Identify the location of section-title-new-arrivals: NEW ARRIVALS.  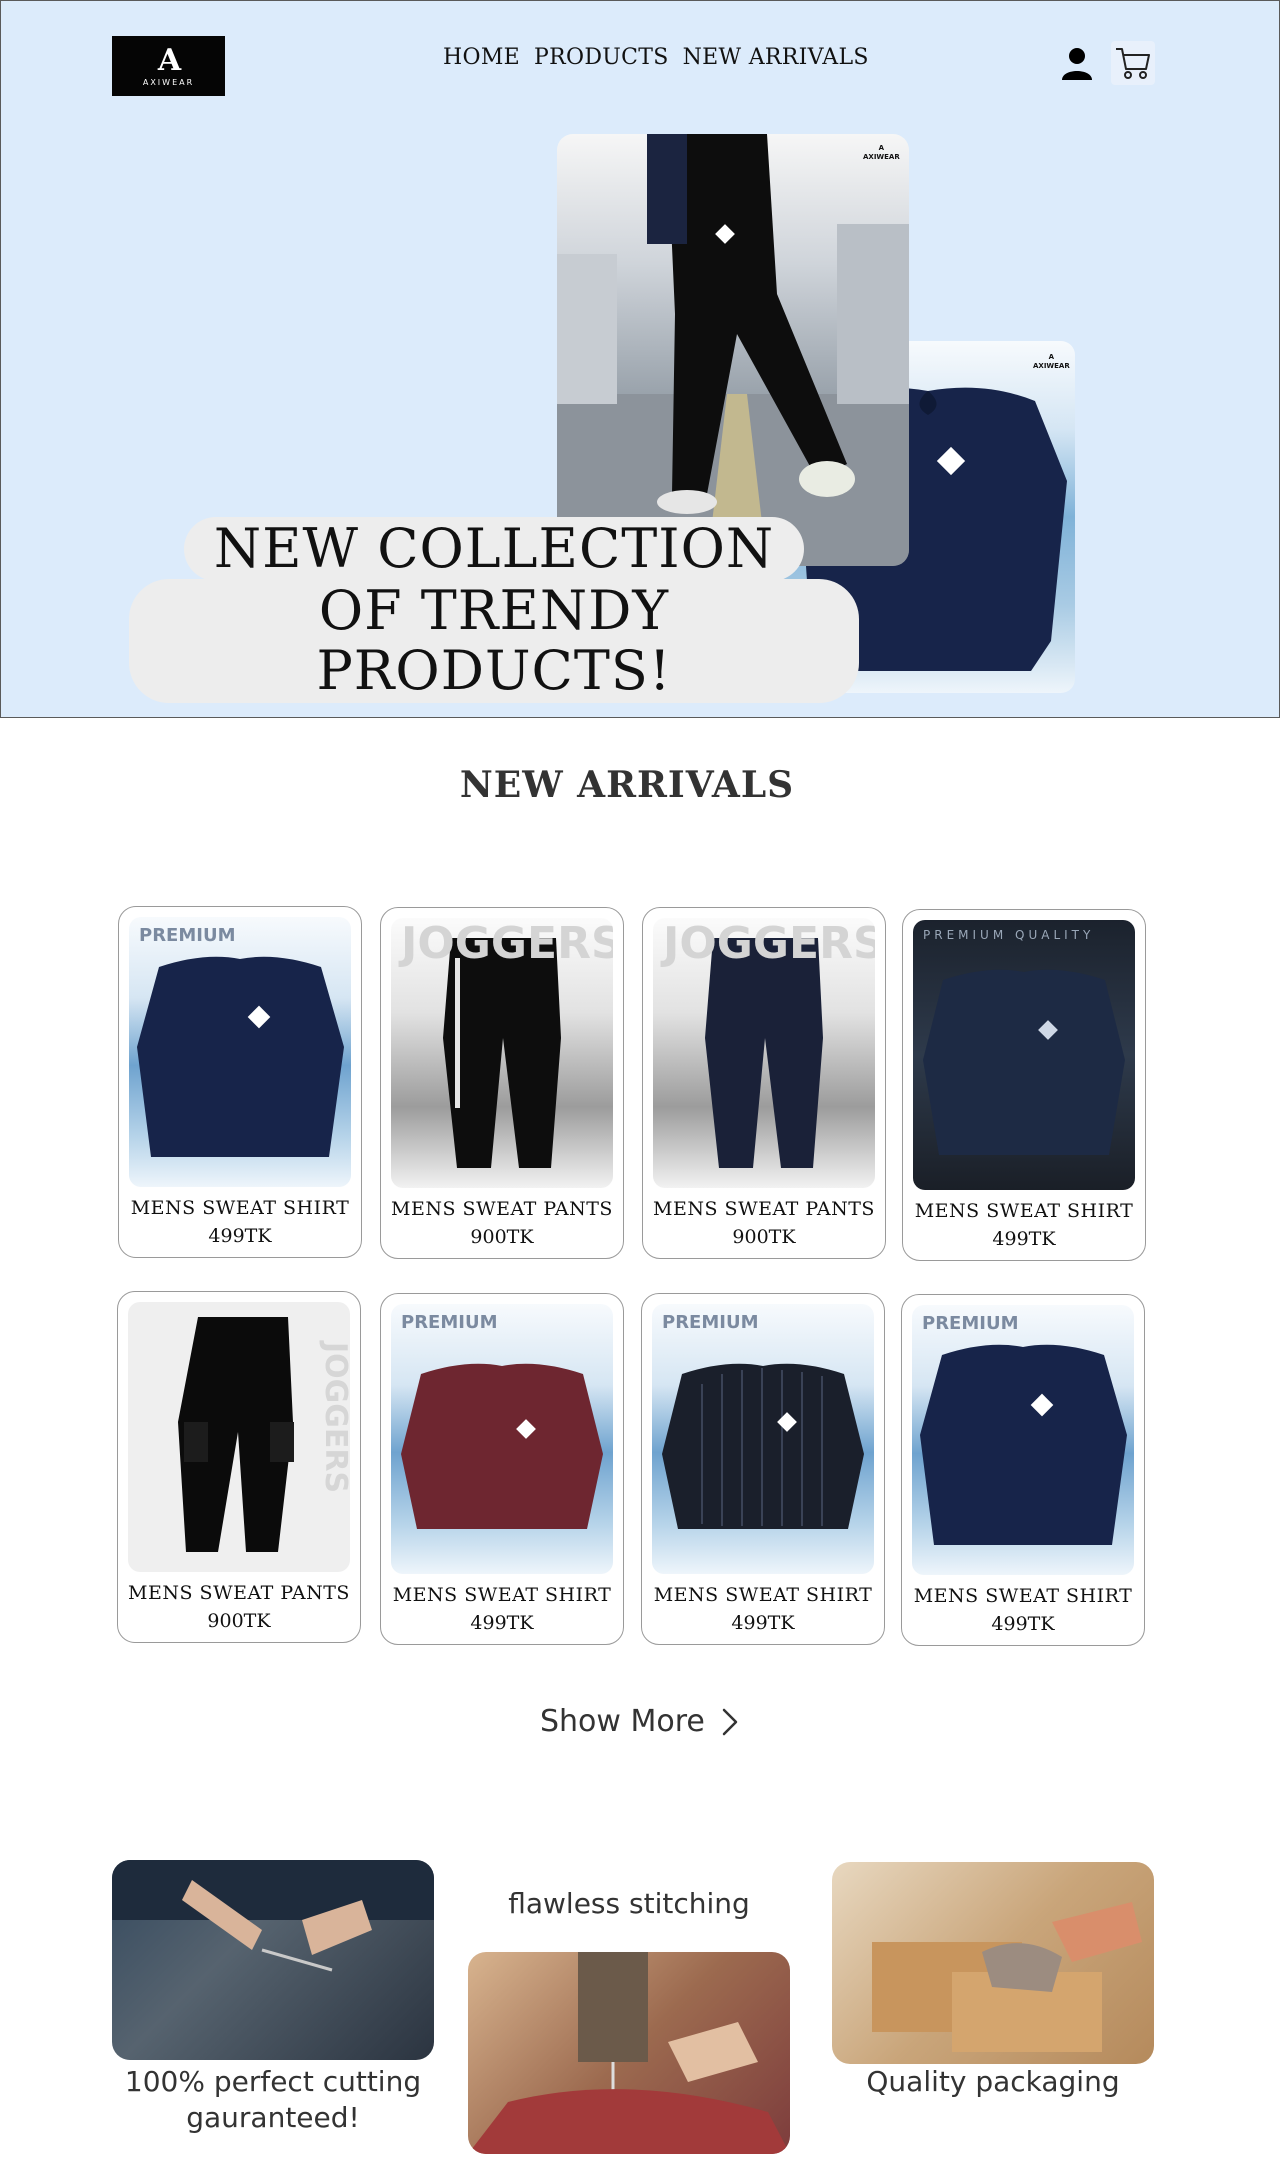
(627, 785).